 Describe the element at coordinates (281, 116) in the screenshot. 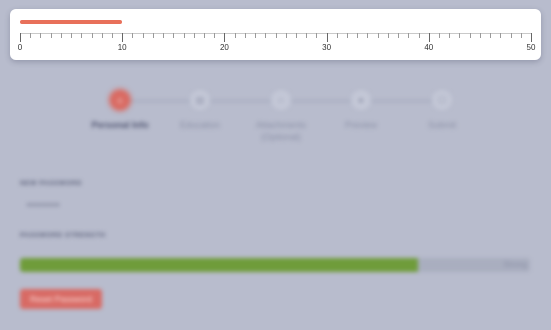

I see `step-attachments: ∩ Attachments (Optional)` at that location.